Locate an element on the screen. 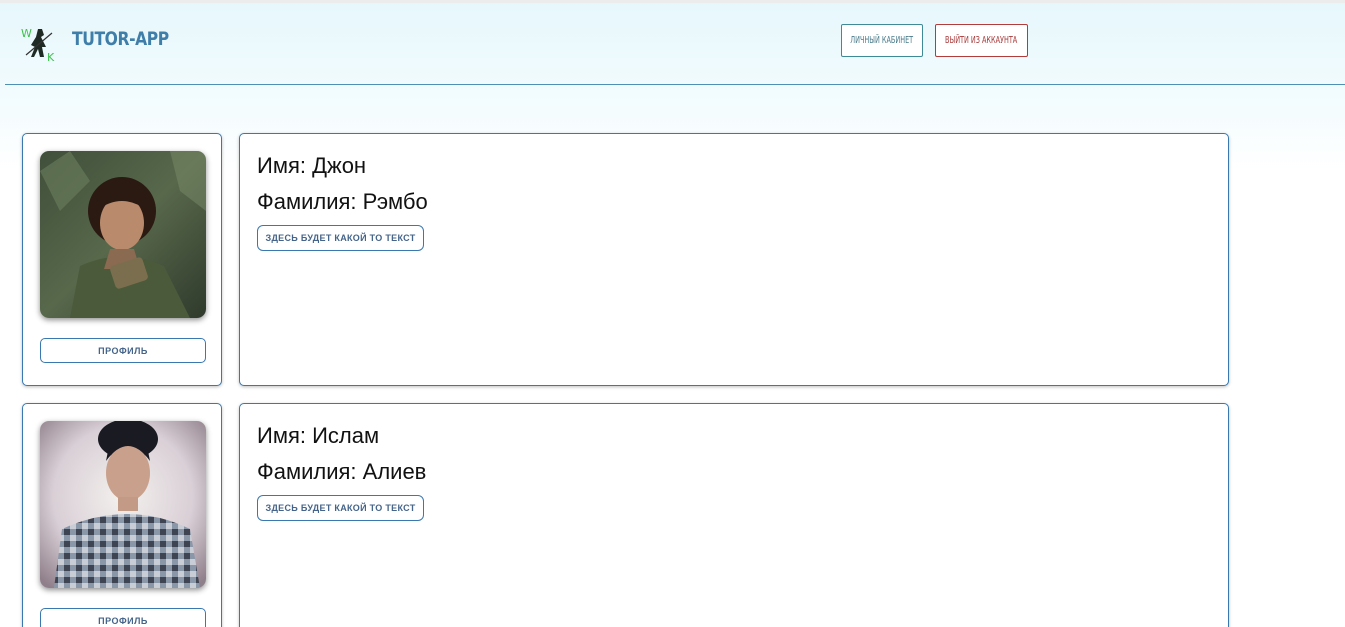  app-title: TUTOR-APP is located at coordinates (120, 39).